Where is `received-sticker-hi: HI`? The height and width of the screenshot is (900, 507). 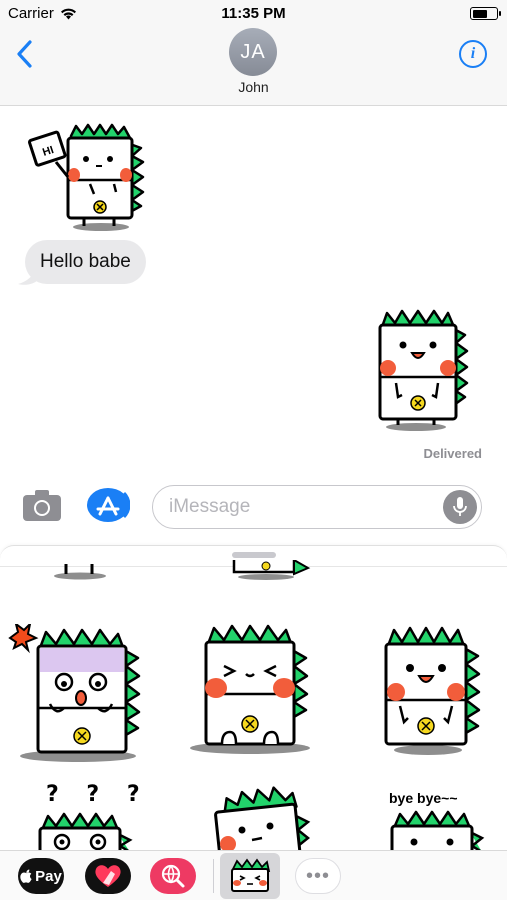 received-sticker-hi: HI is located at coordinates (89, 177).